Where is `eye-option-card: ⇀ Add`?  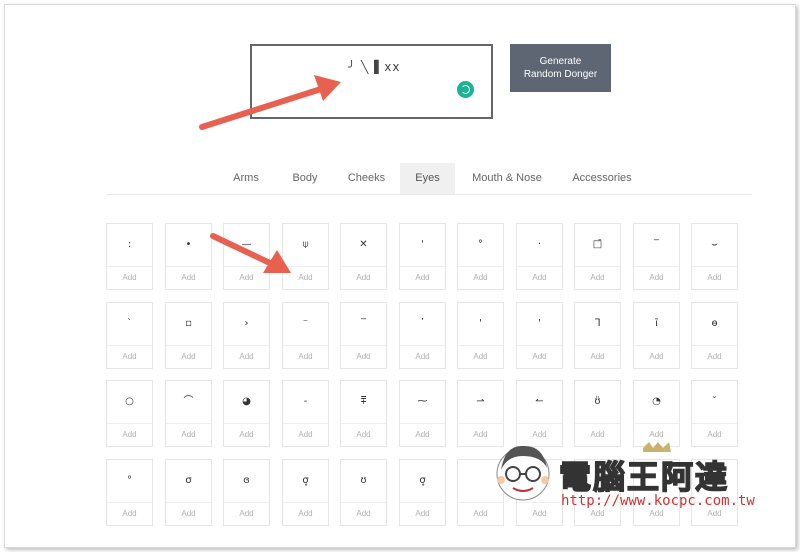
eye-option-card: ⇀ Add is located at coordinates (480, 413).